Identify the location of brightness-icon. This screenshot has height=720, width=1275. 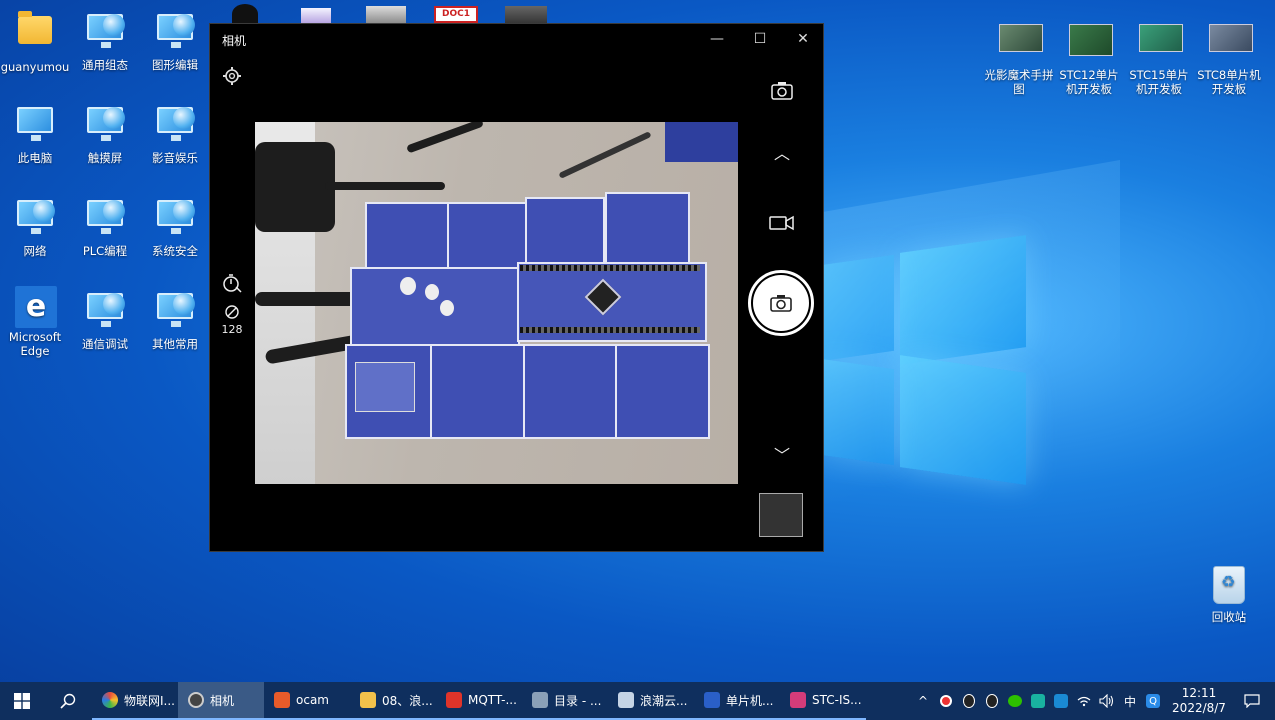
(232, 312).